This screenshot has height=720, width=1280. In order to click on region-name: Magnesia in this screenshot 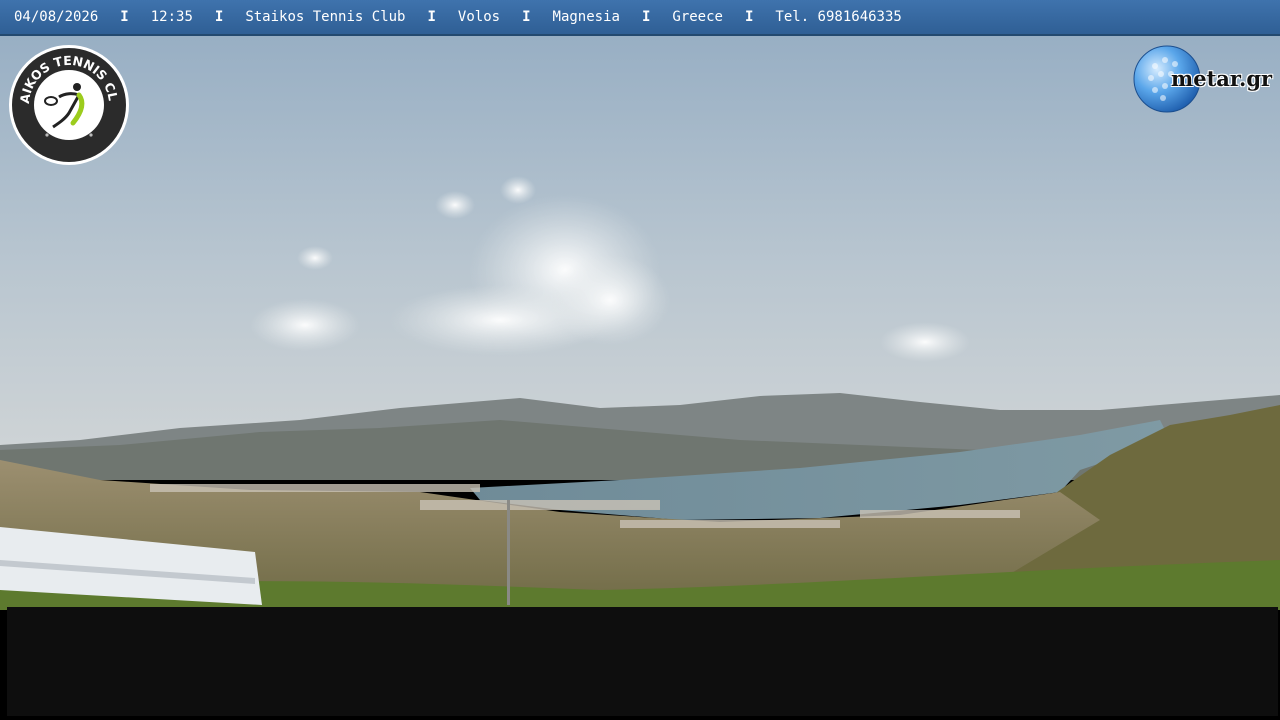, I will do `click(586, 17)`.